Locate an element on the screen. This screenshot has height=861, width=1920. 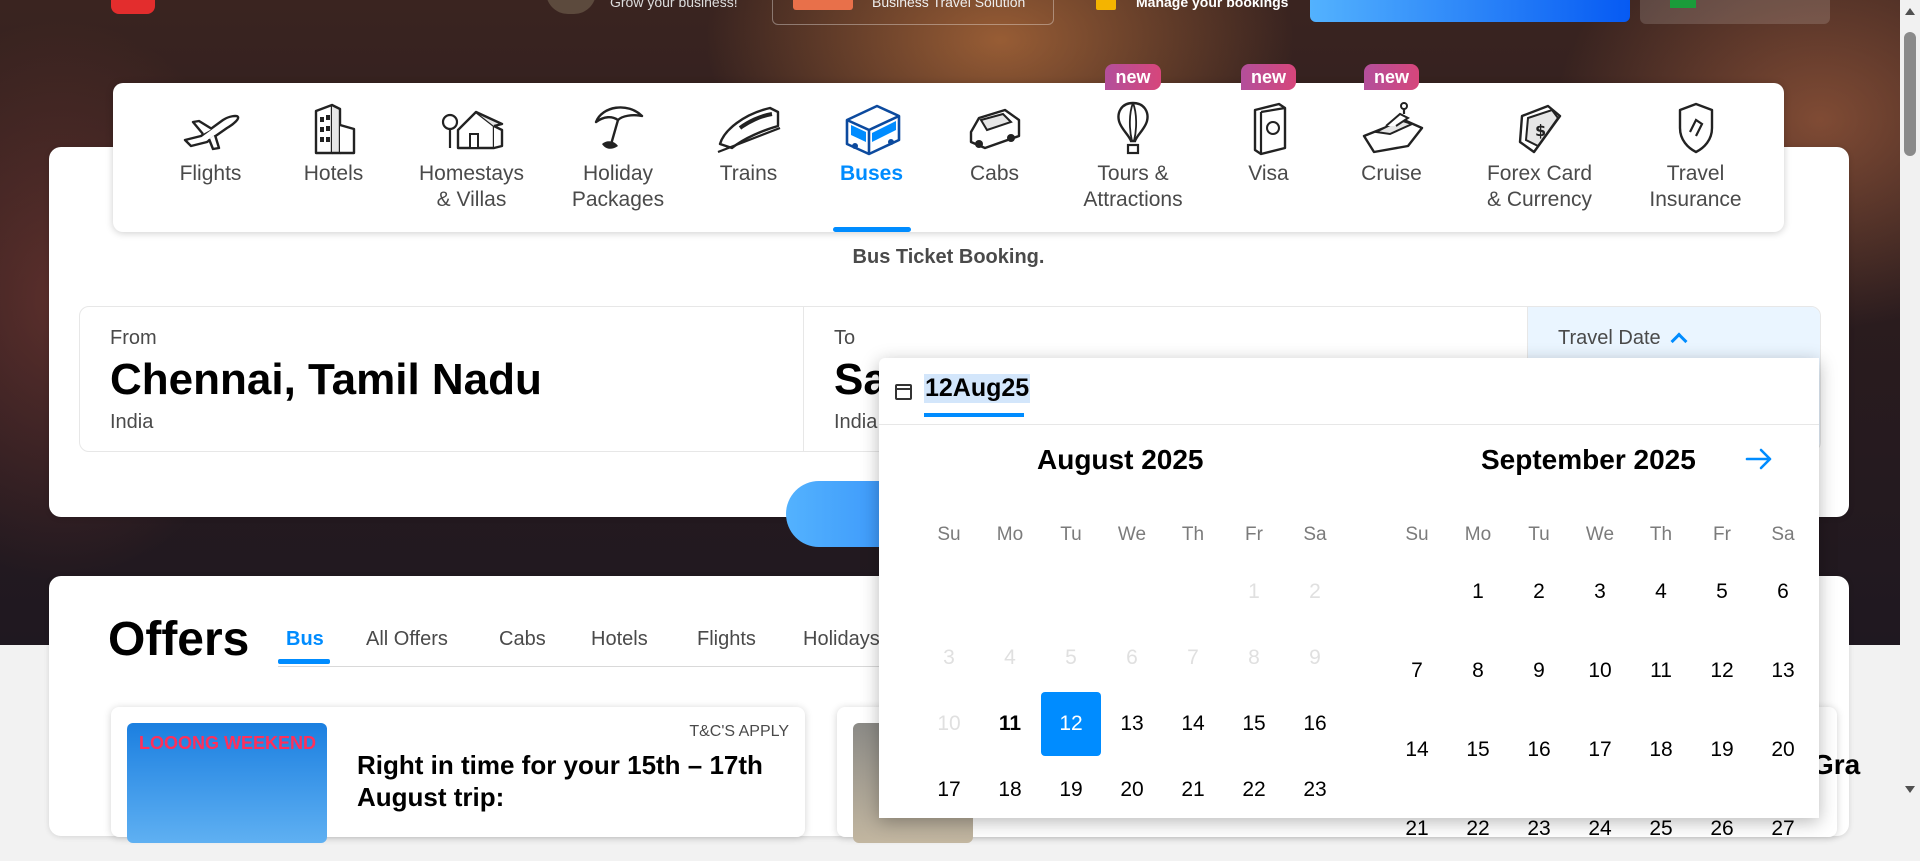
nav-item-insurance: Travel Insurance is located at coordinates (1695, 157).